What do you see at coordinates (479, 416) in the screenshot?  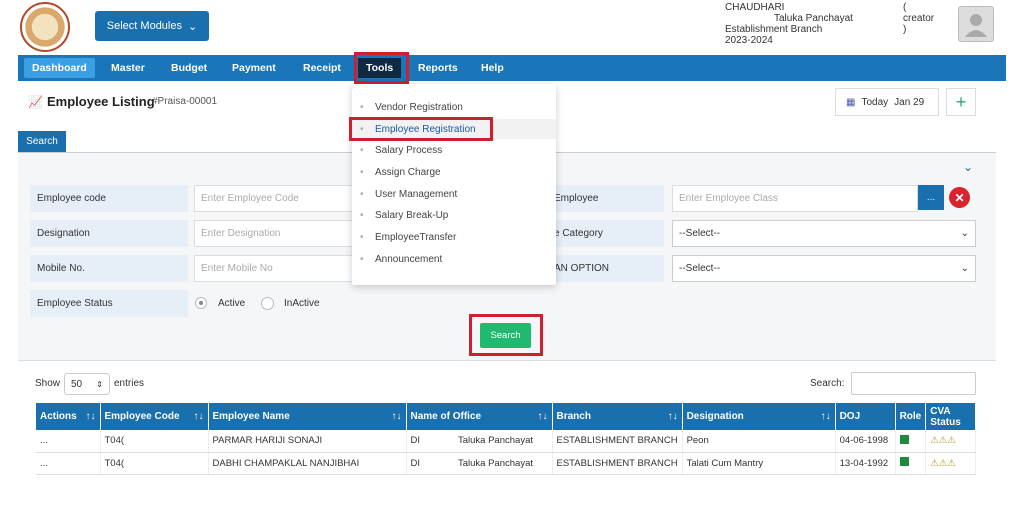 I see `col-office: Name of Office ↑↓` at bounding box center [479, 416].